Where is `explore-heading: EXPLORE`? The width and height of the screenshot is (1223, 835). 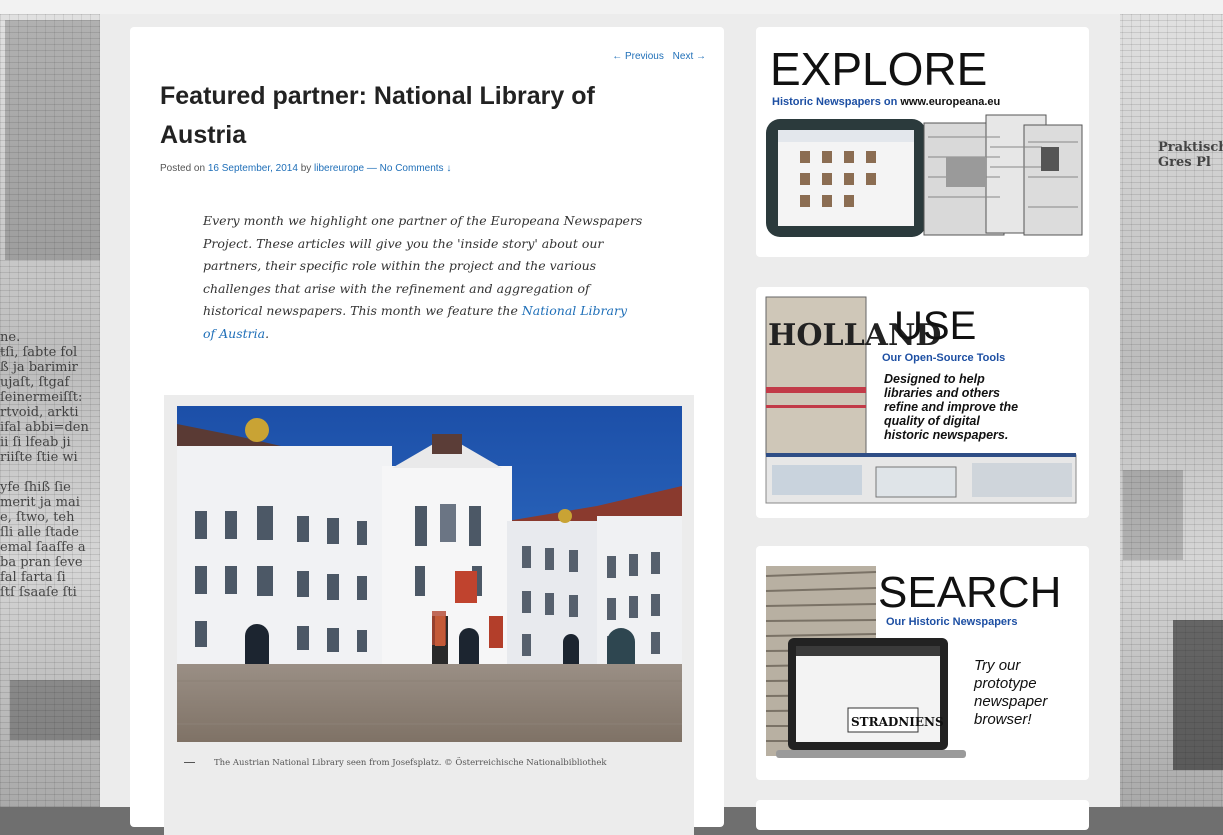
explore-heading: EXPLORE is located at coordinates (878, 69).